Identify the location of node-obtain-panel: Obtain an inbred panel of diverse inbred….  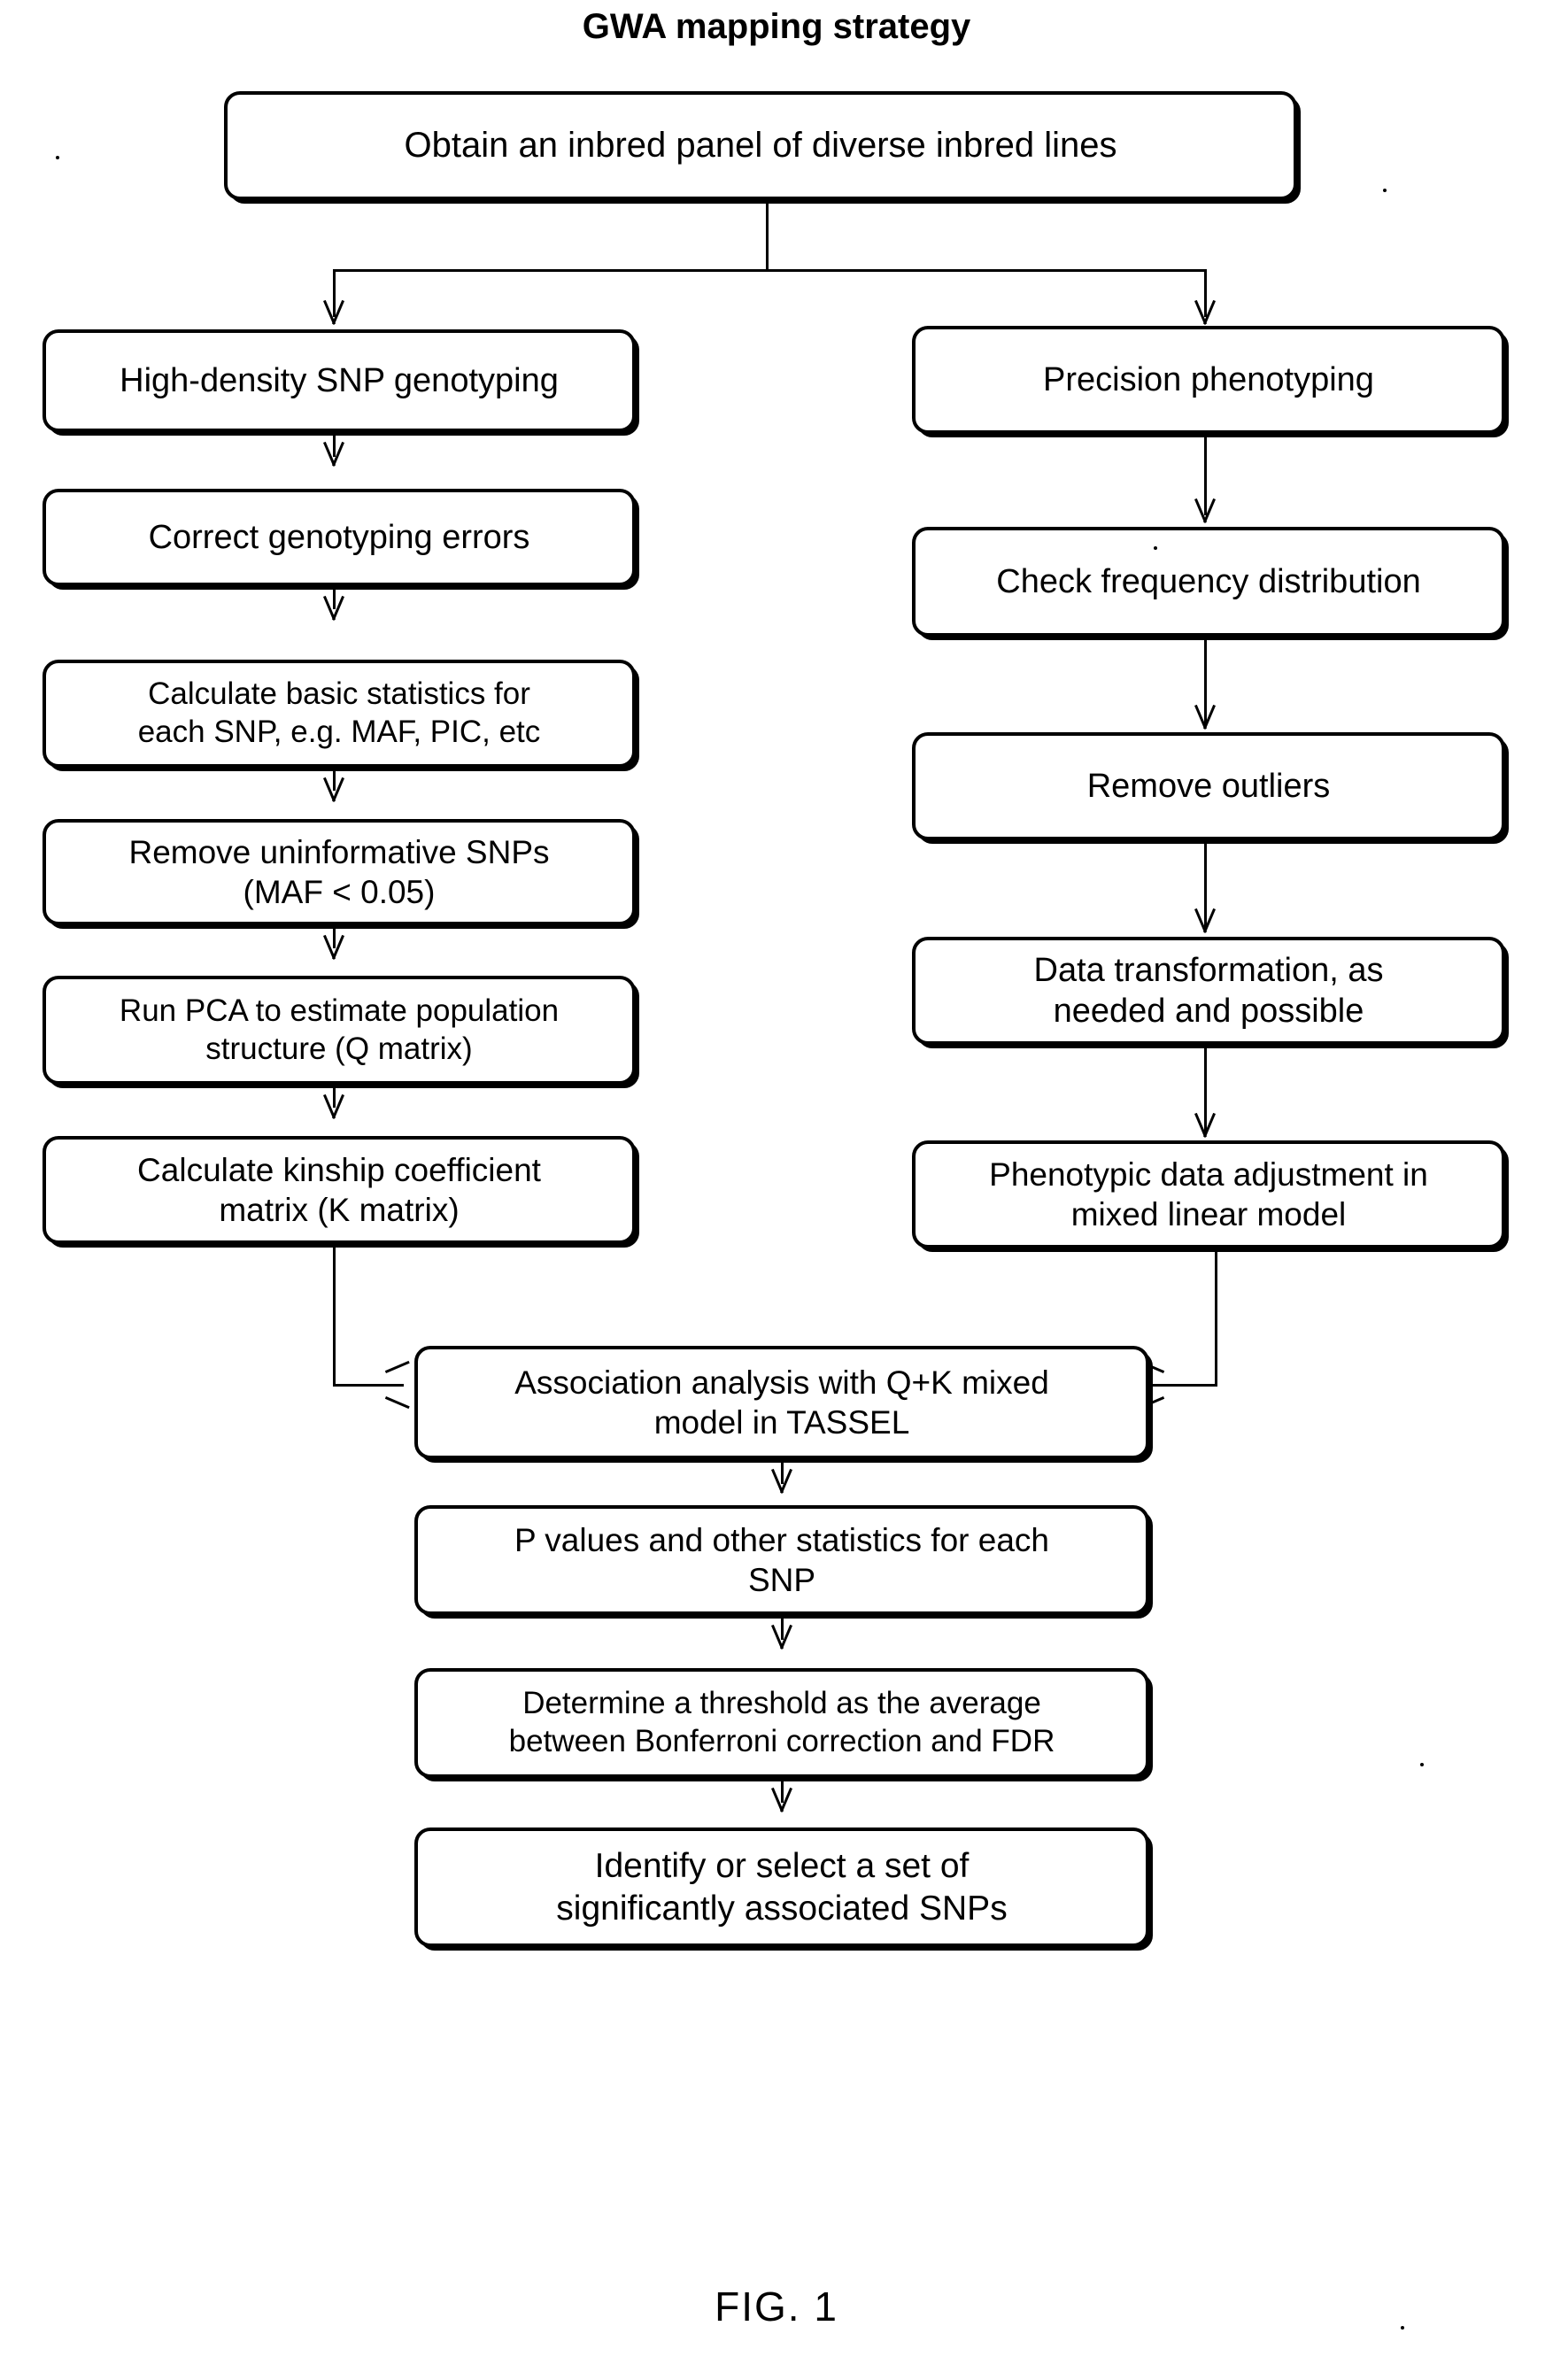
(760, 145).